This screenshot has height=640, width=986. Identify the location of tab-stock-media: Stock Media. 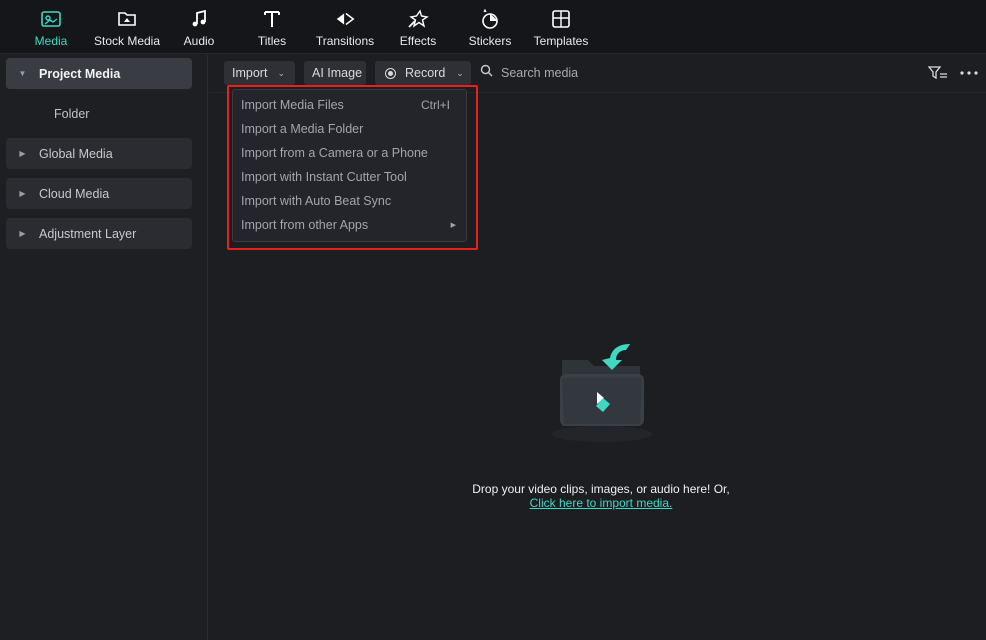
(127, 26).